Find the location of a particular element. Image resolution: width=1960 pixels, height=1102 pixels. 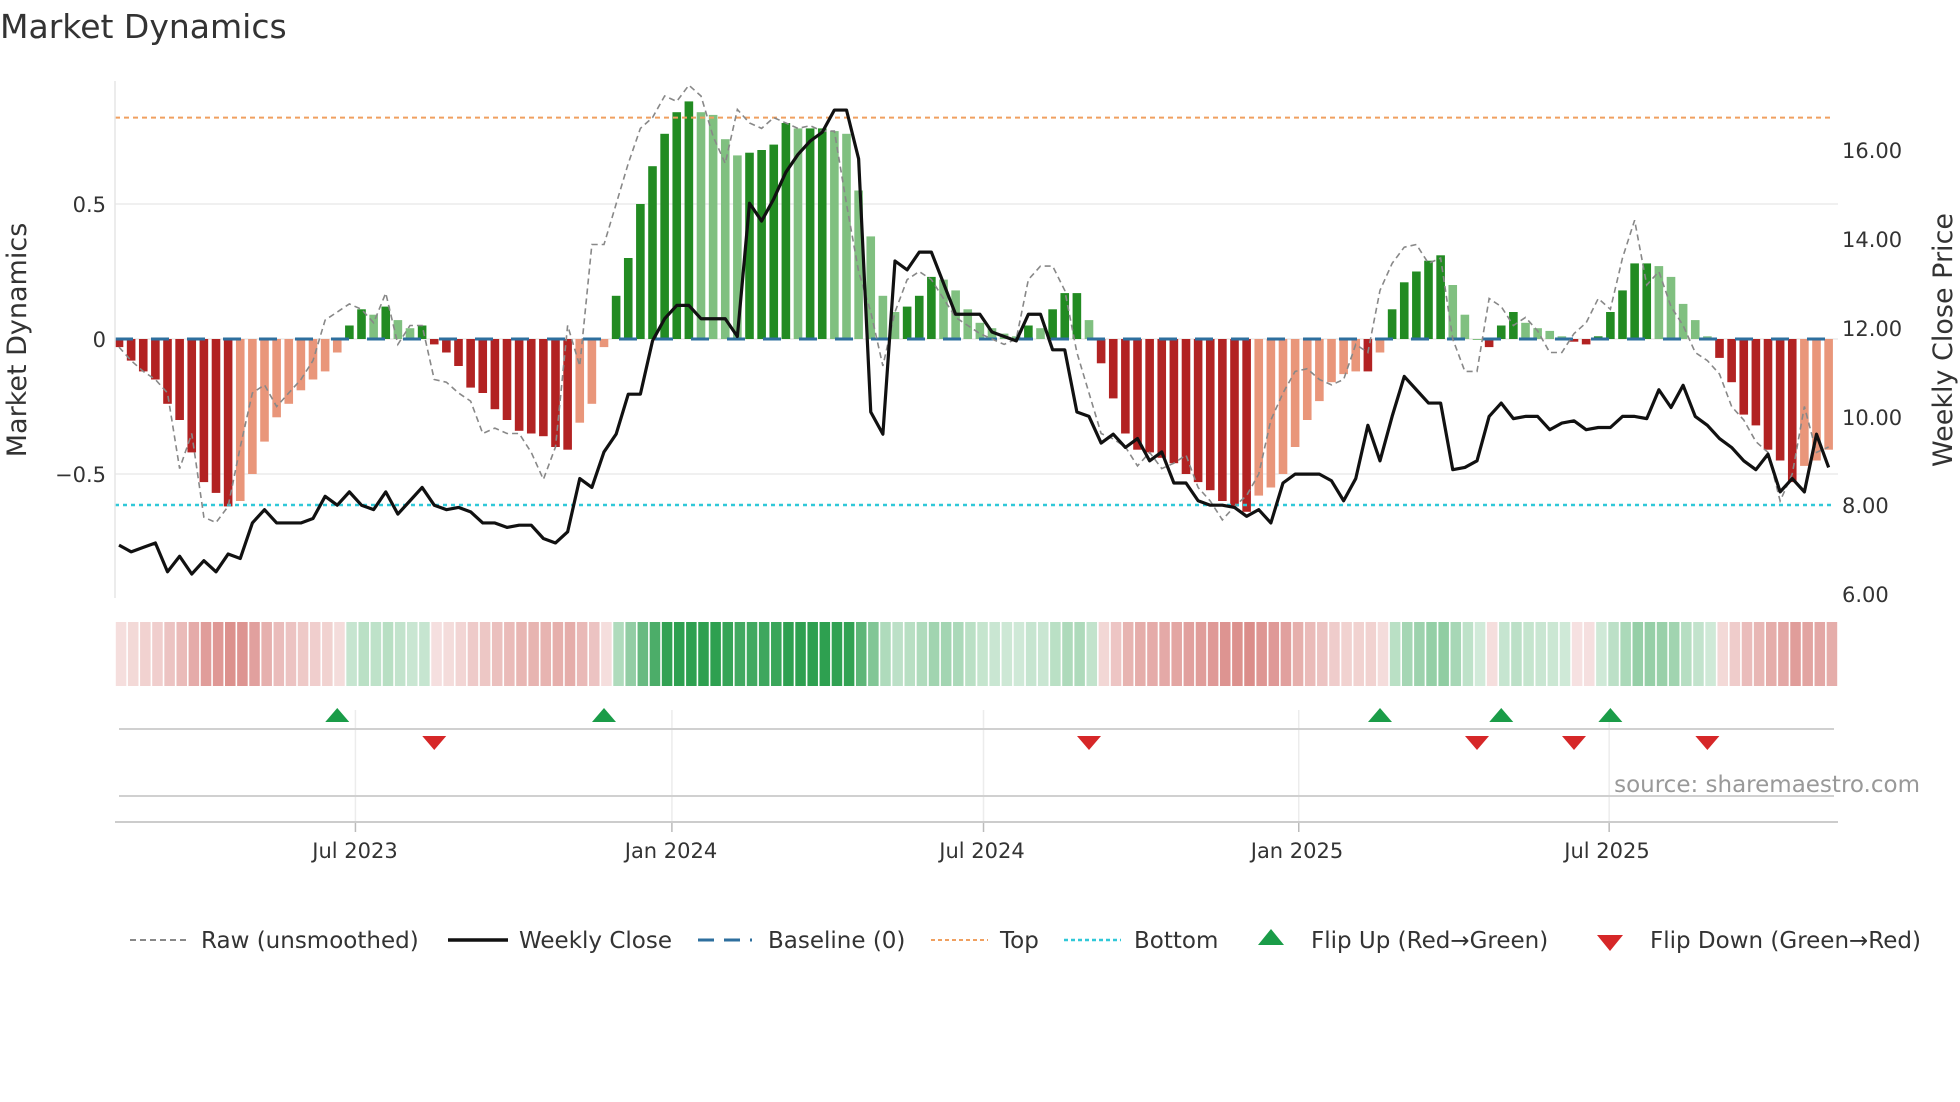

xtick-label: Jul 2025 is located at coordinates (1605, 851).